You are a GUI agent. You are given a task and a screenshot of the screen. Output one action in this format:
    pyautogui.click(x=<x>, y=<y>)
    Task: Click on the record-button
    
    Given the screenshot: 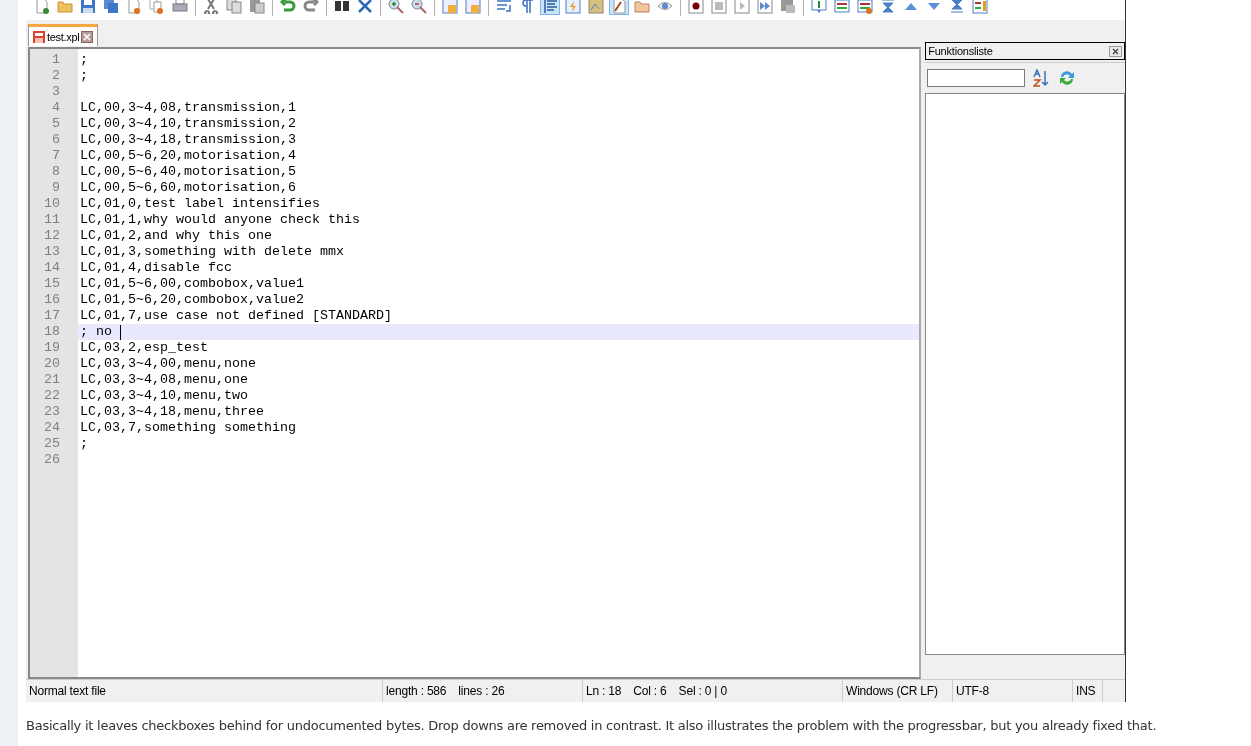 What is the action you would take?
    pyautogui.click(x=696, y=7)
    